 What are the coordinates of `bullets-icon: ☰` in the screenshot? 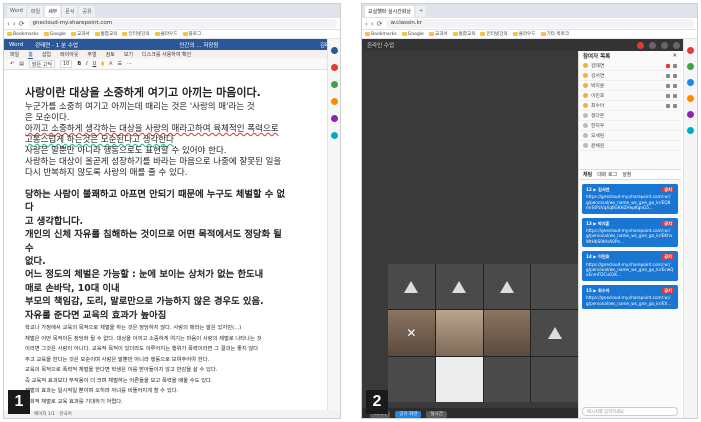 It's located at (119, 64).